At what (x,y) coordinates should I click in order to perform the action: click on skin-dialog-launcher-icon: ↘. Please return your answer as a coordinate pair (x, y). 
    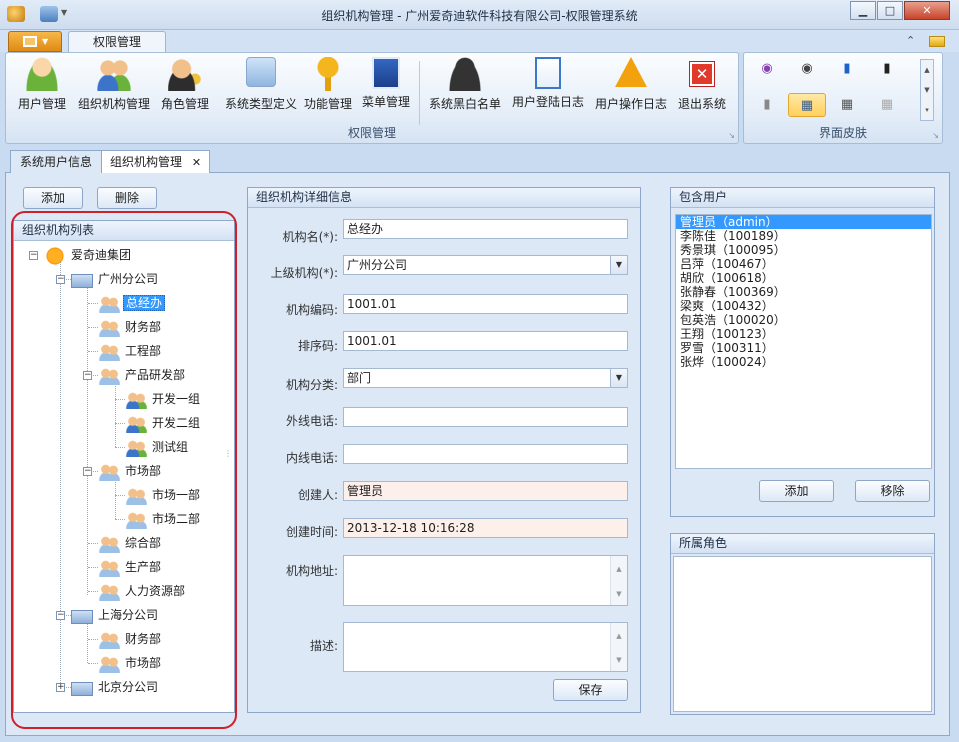
    Looking at the image, I should click on (935, 135).